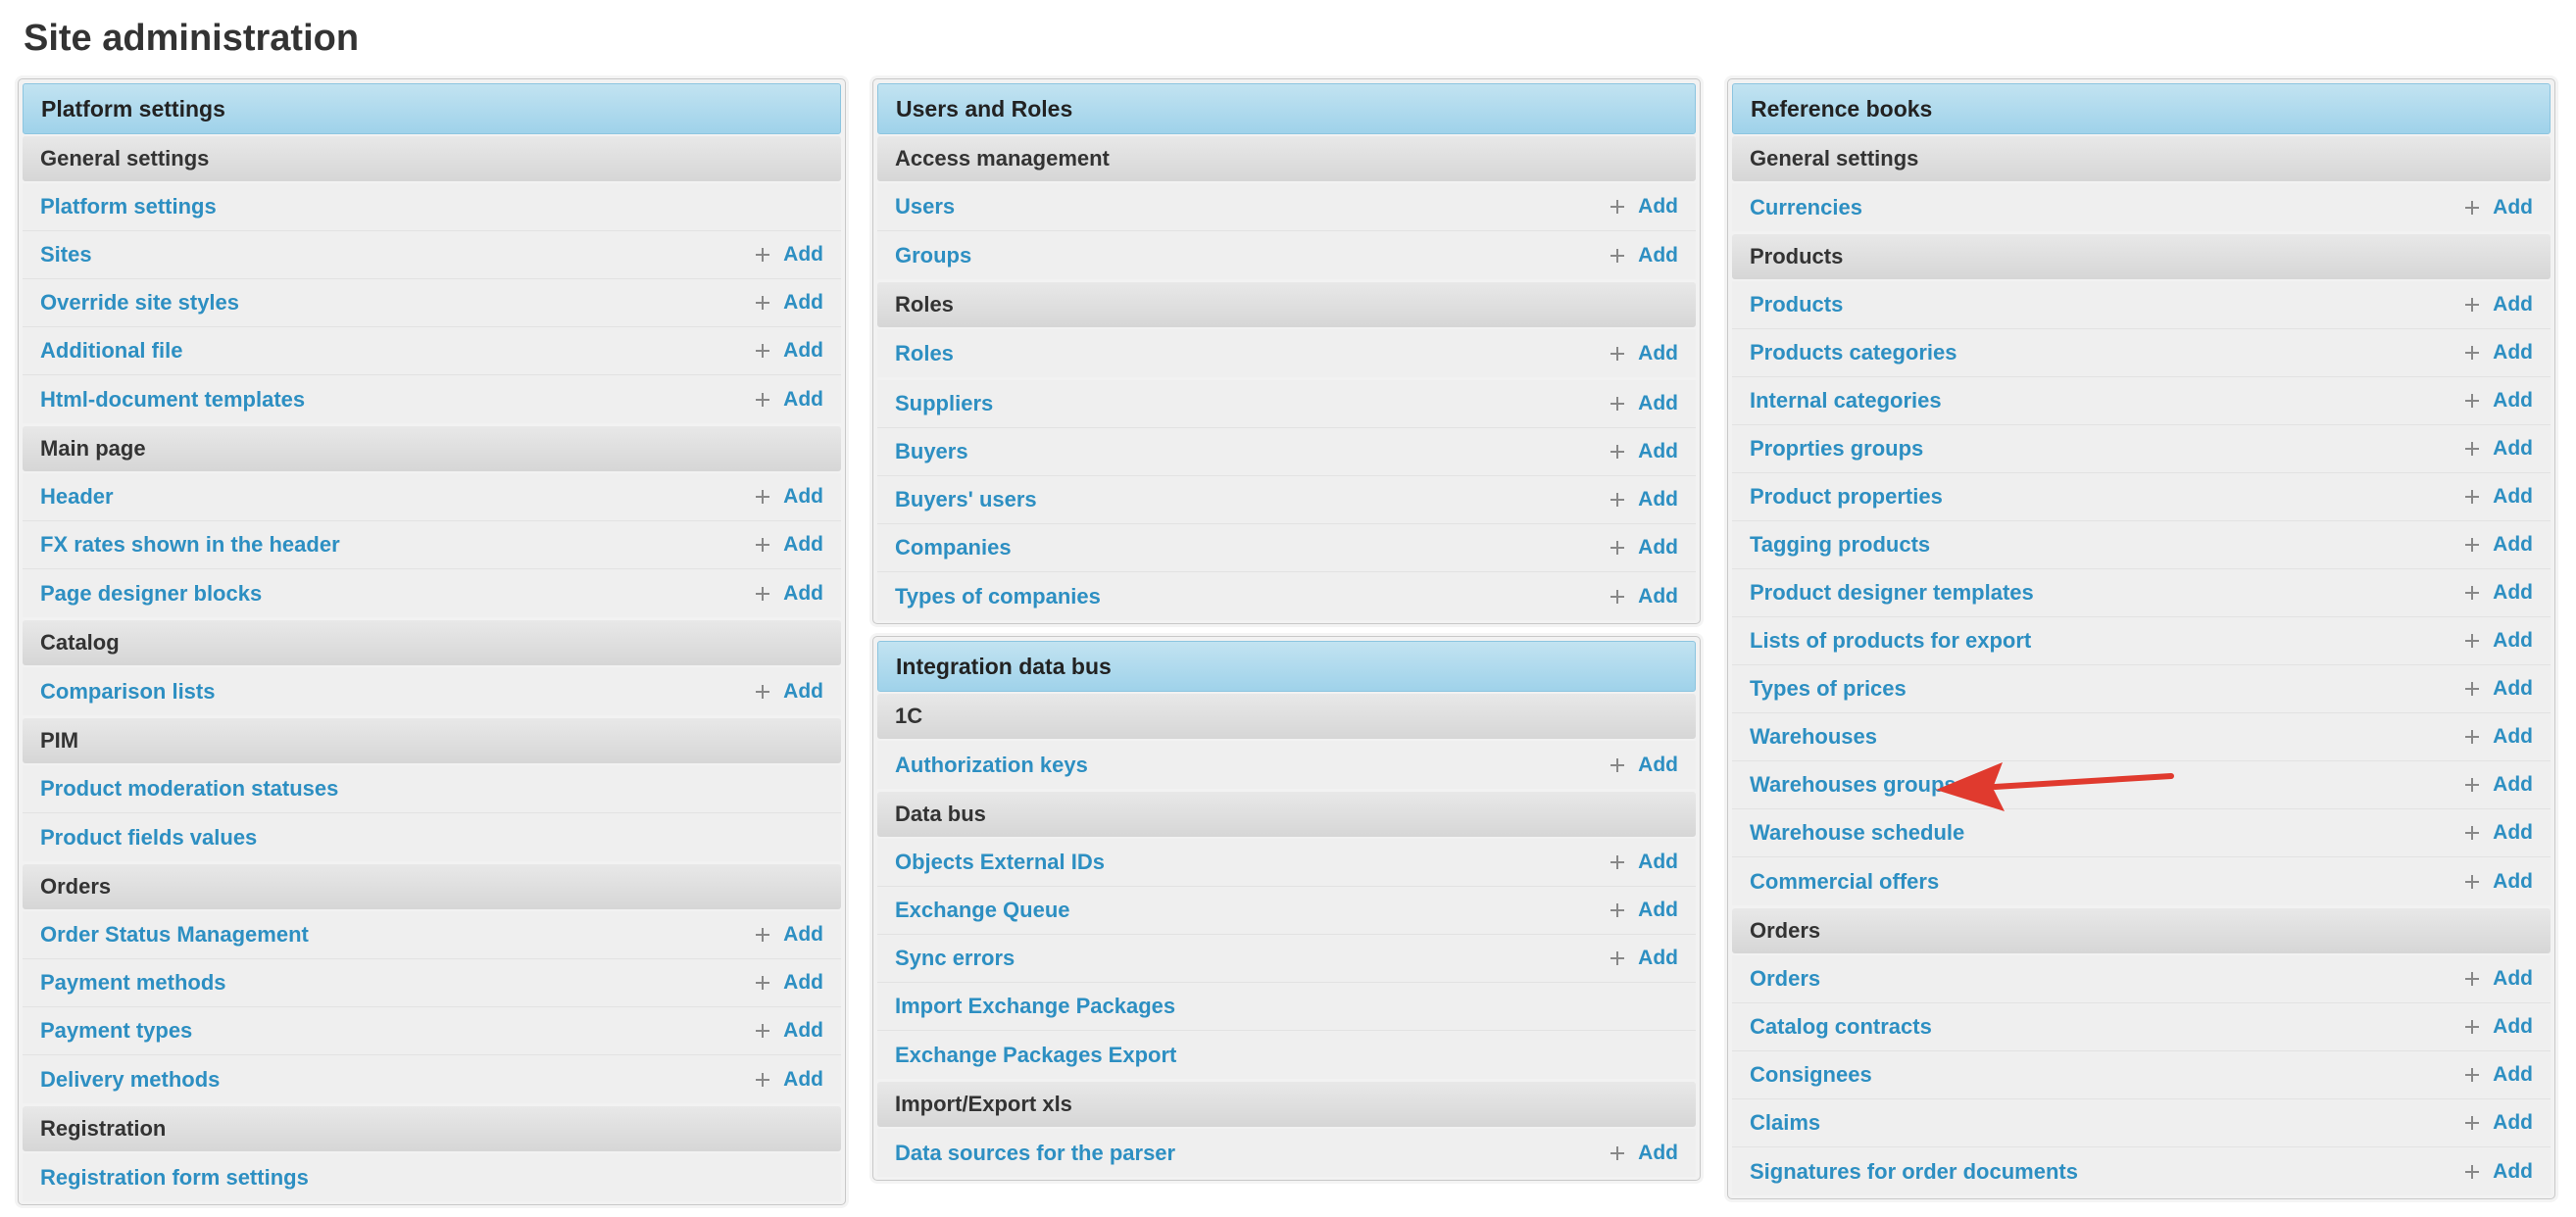 Image resolution: width=2576 pixels, height=1217 pixels. Describe the element at coordinates (2513, 400) in the screenshot. I see `add-label: Add` at that location.